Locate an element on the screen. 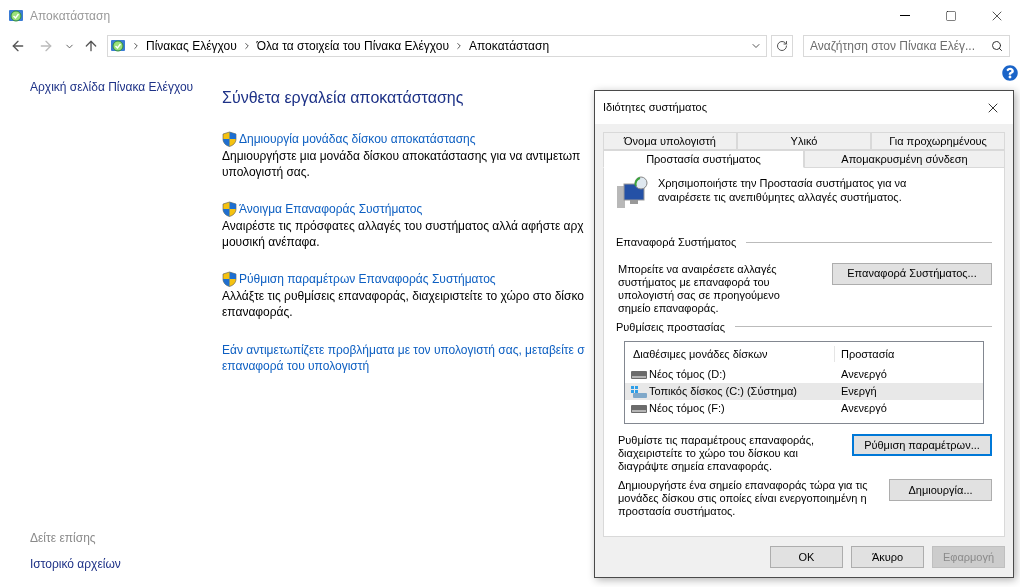 The height and width of the screenshot is (587, 1020). restore-text: Μπορείτε να αναιρέσετε αλλαγές συστήματος με επαναφορά του υπολογιστή σας σε προηγούμενο σημείο επαναφοράς. is located at coordinates (699, 288).